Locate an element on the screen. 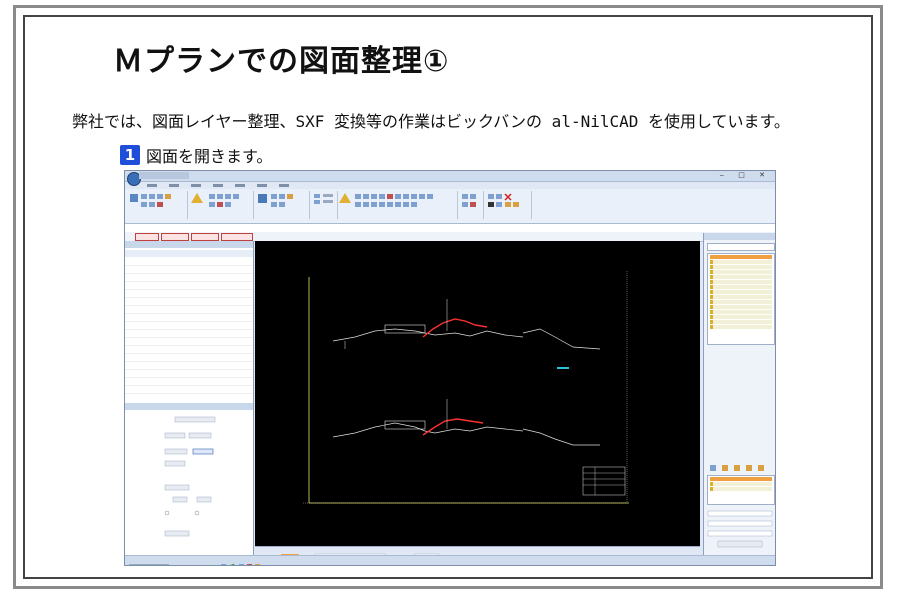  left-panel-grid is located at coordinates (189, 328).